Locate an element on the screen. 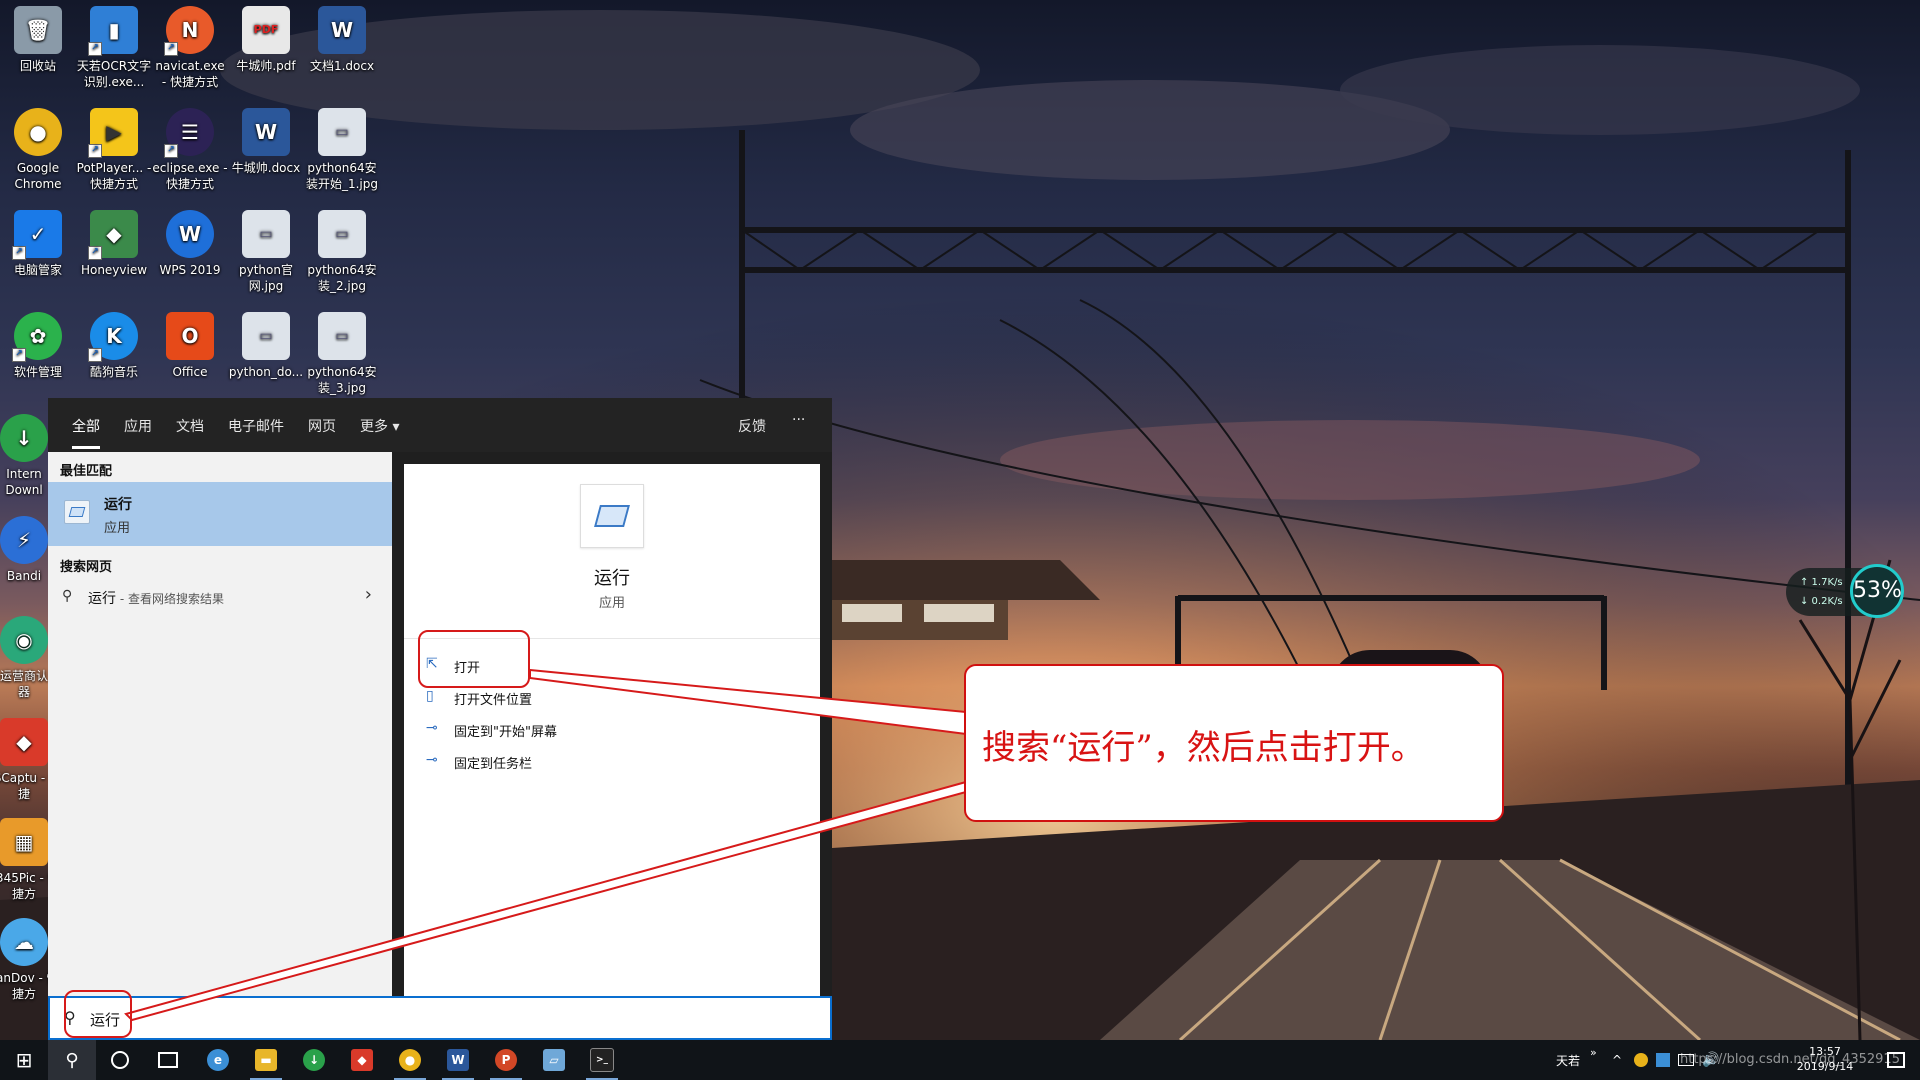 The height and width of the screenshot is (1080, 1920). file-explorer-icon: ▬ is located at coordinates (266, 1060).